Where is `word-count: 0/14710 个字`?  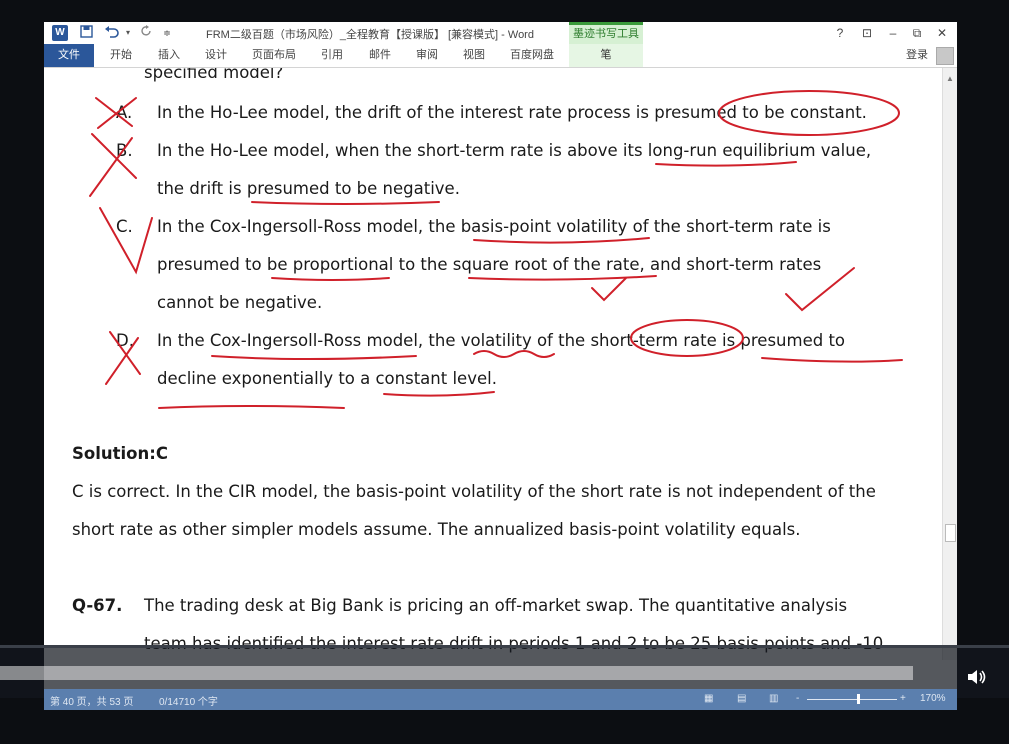 word-count: 0/14710 个字 is located at coordinates (188, 700).